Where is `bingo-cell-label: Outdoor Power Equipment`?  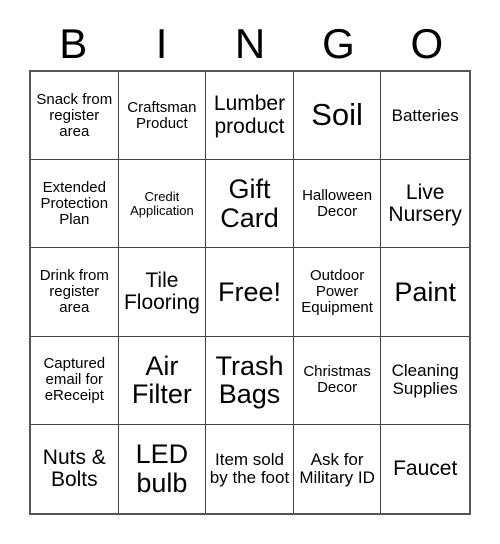 bingo-cell-label: Outdoor Power Equipment is located at coordinates (337, 291).